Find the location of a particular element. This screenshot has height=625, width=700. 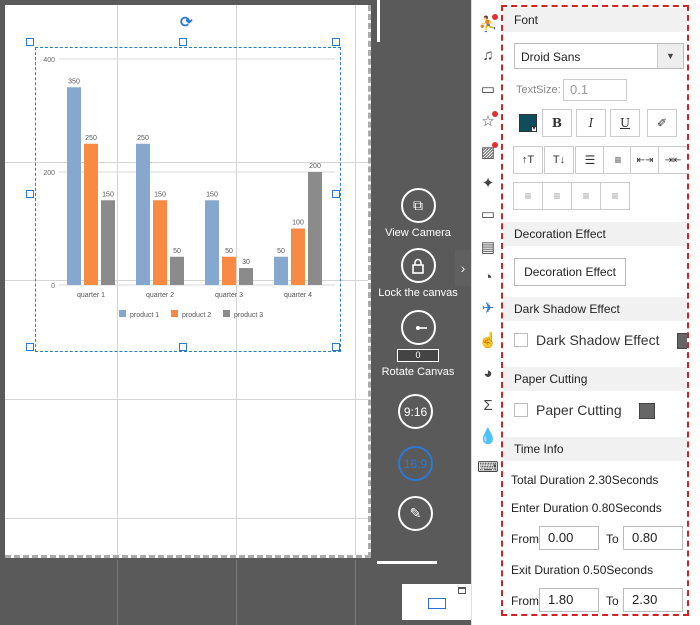

rotate-canvas-tool: 0 Rotate Canvas is located at coordinates (418, 344).